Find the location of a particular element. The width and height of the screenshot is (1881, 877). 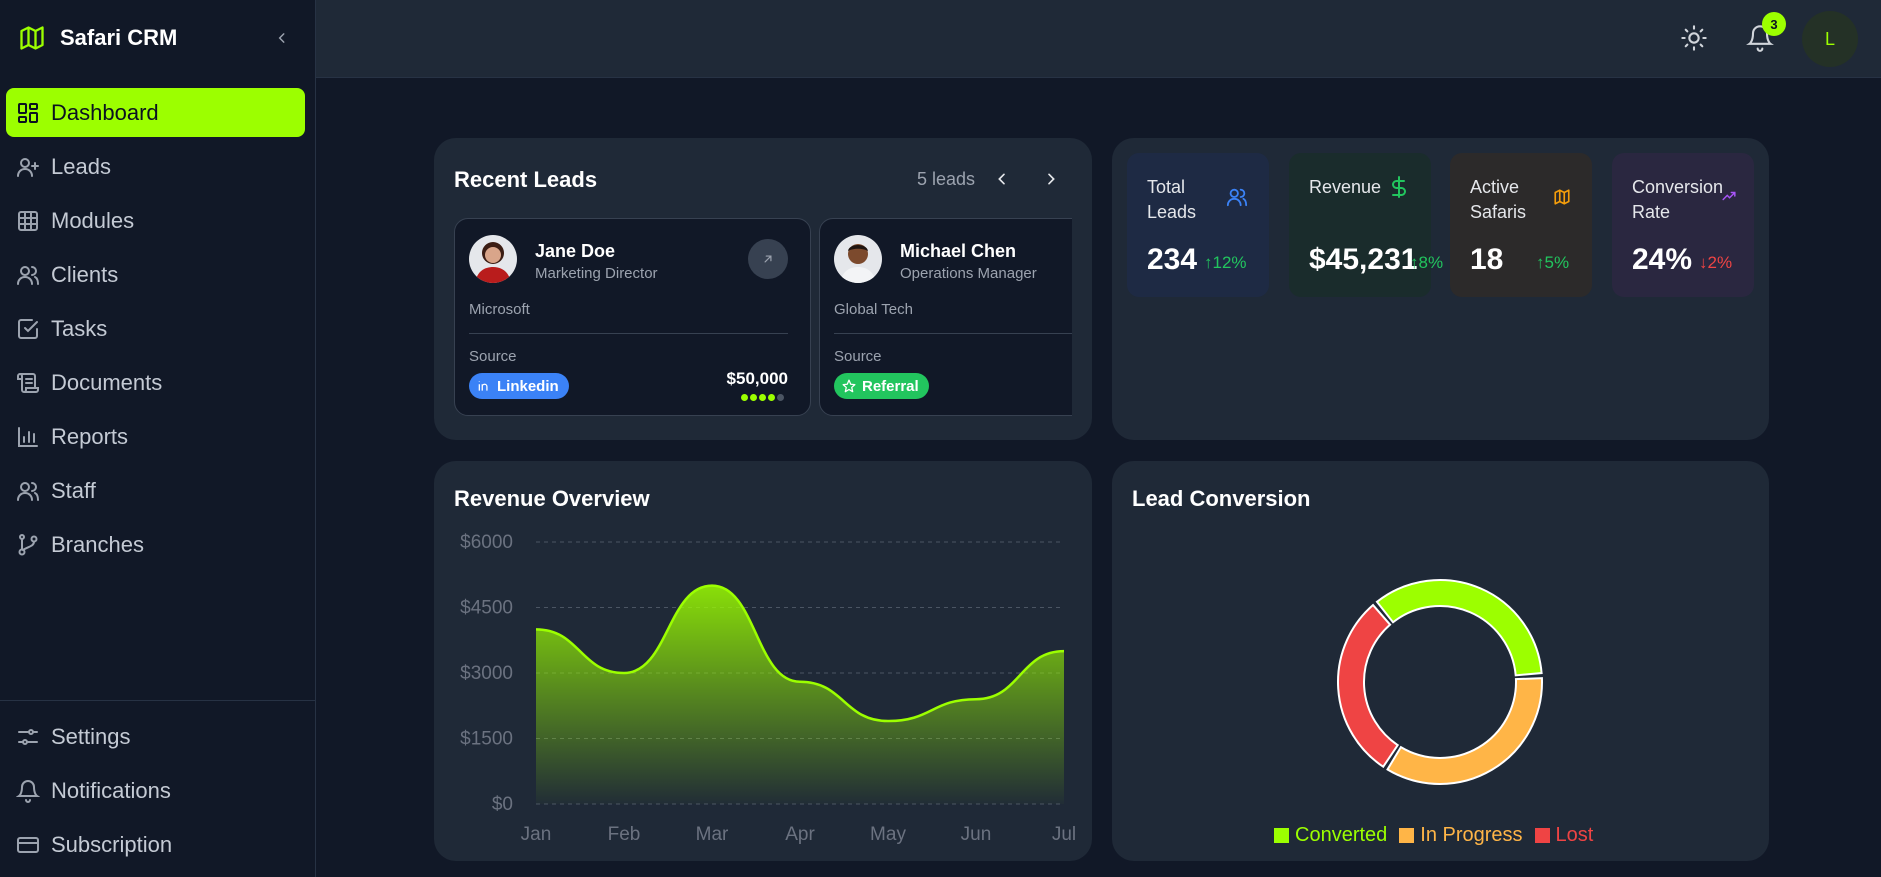

lead-role: Marketing Director is located at coordinates (596, 273).